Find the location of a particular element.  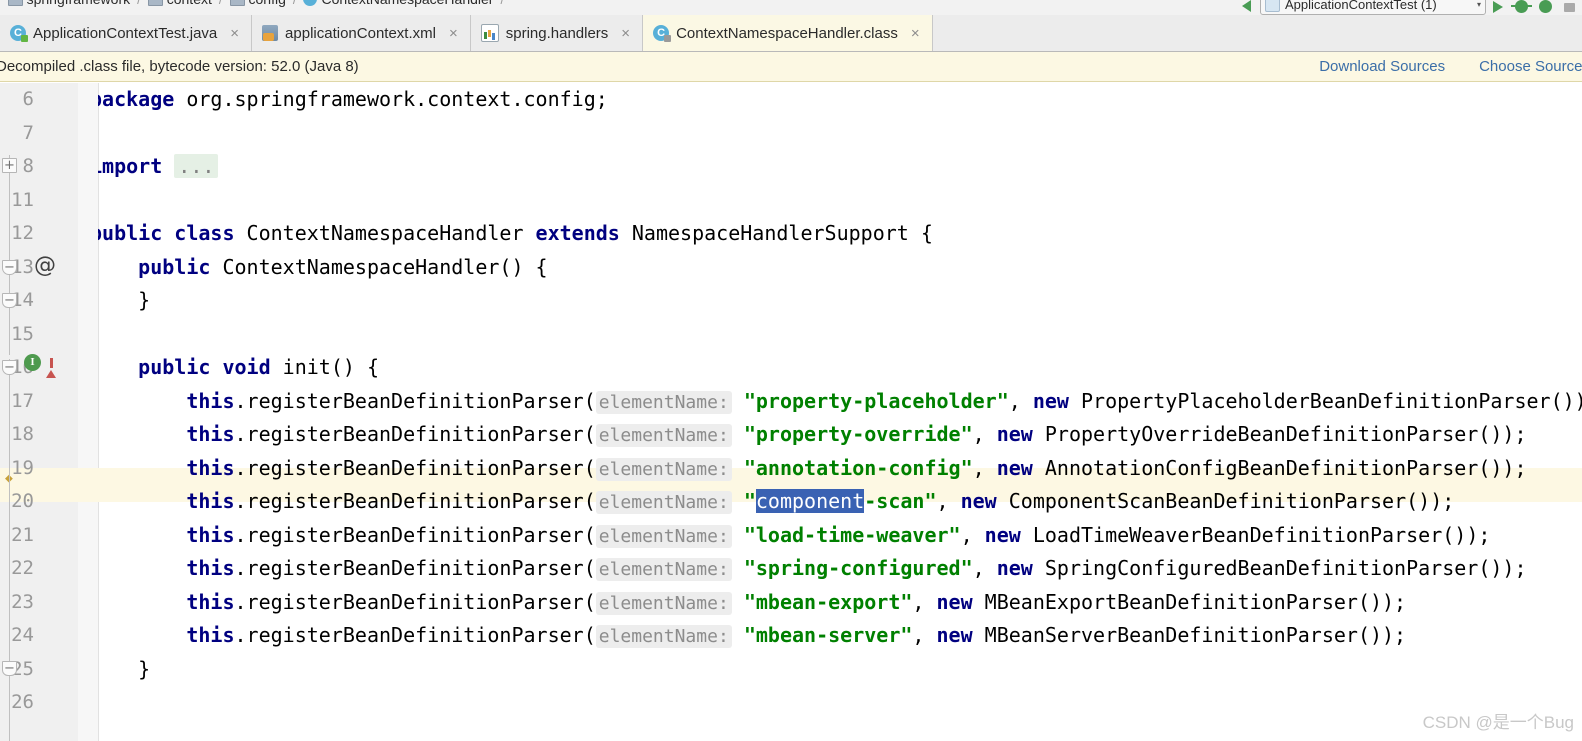

tab-label: ApplicationContextTest.java is located at coordinates (125, 33).